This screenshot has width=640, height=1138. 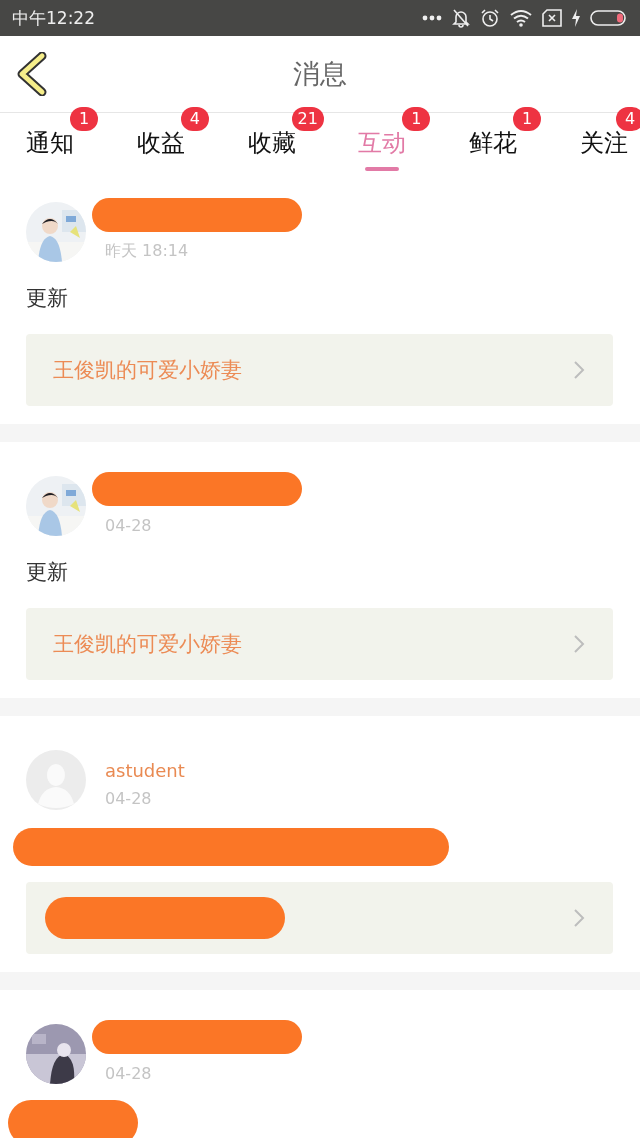 I want to click on page-title: 消息, so click(x=320, y=74).